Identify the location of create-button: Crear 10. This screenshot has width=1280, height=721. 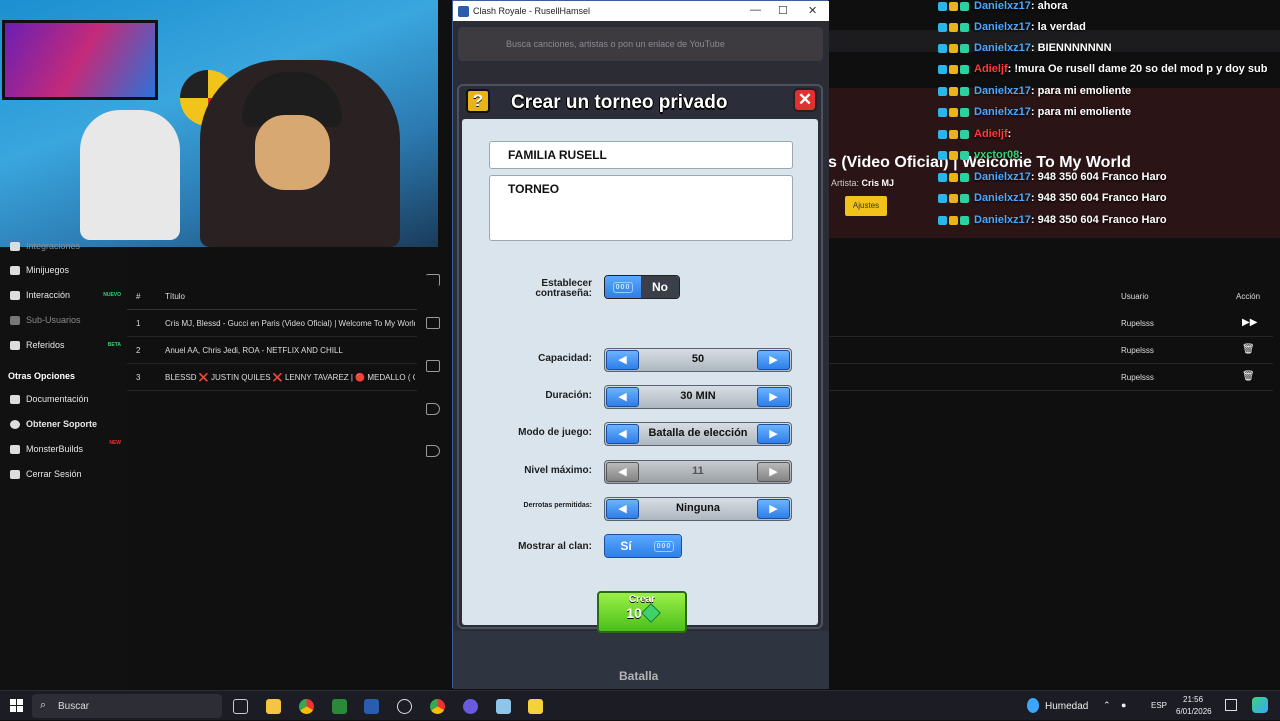
(642, 612).